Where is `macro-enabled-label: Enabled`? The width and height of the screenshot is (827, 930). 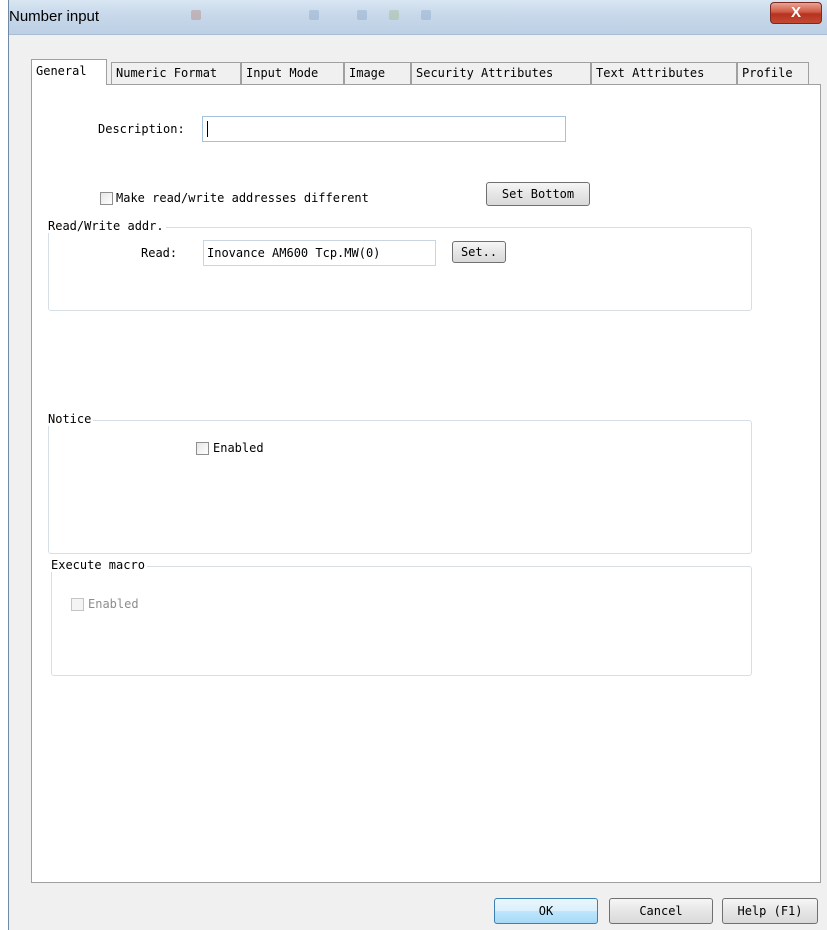
macro-enabled-label: Enabled is located at coordinates (113, 604).